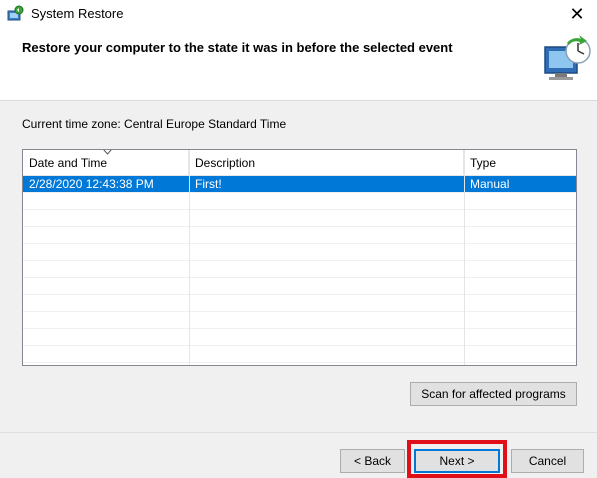 Image resolution: width=597 pixels, height=478 pixels. What do you see at coordinates (567, 57) in the screenshot?
I see `system-restore-wizard-icon` at bounding box center [567, 57].